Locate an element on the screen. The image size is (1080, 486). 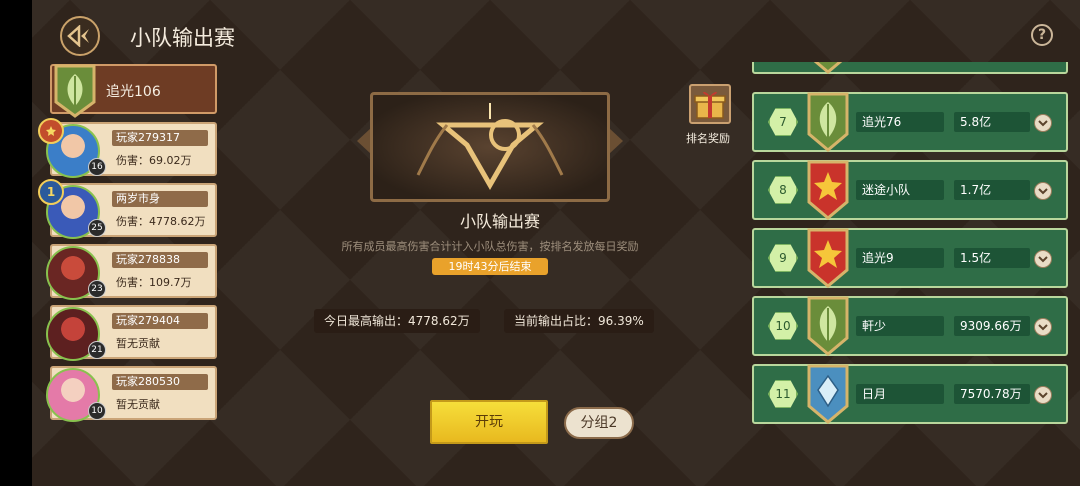
level-badge: 21 is located at coordinates (97, 350).